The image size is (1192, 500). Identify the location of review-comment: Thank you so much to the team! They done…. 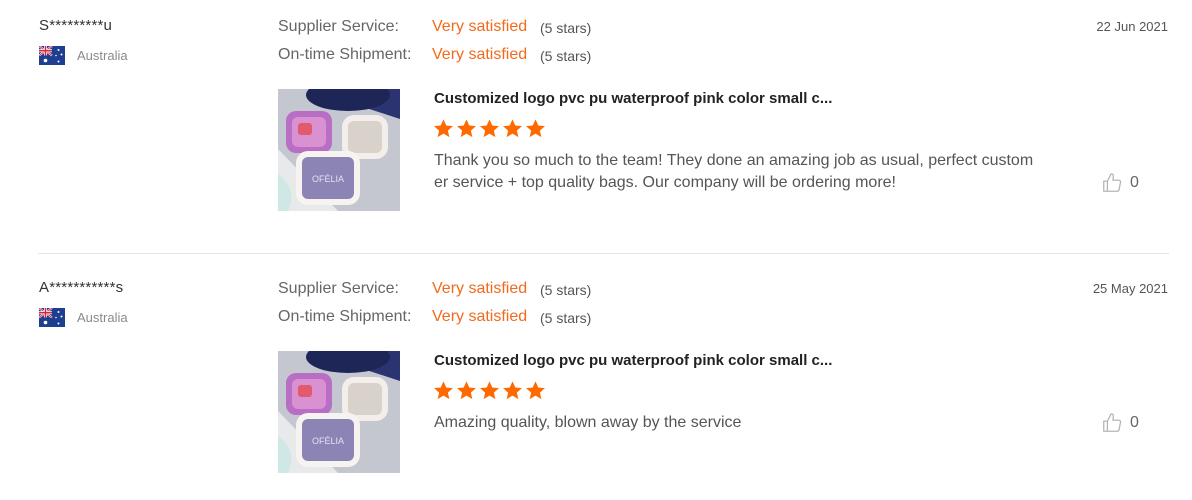
(734, 171).